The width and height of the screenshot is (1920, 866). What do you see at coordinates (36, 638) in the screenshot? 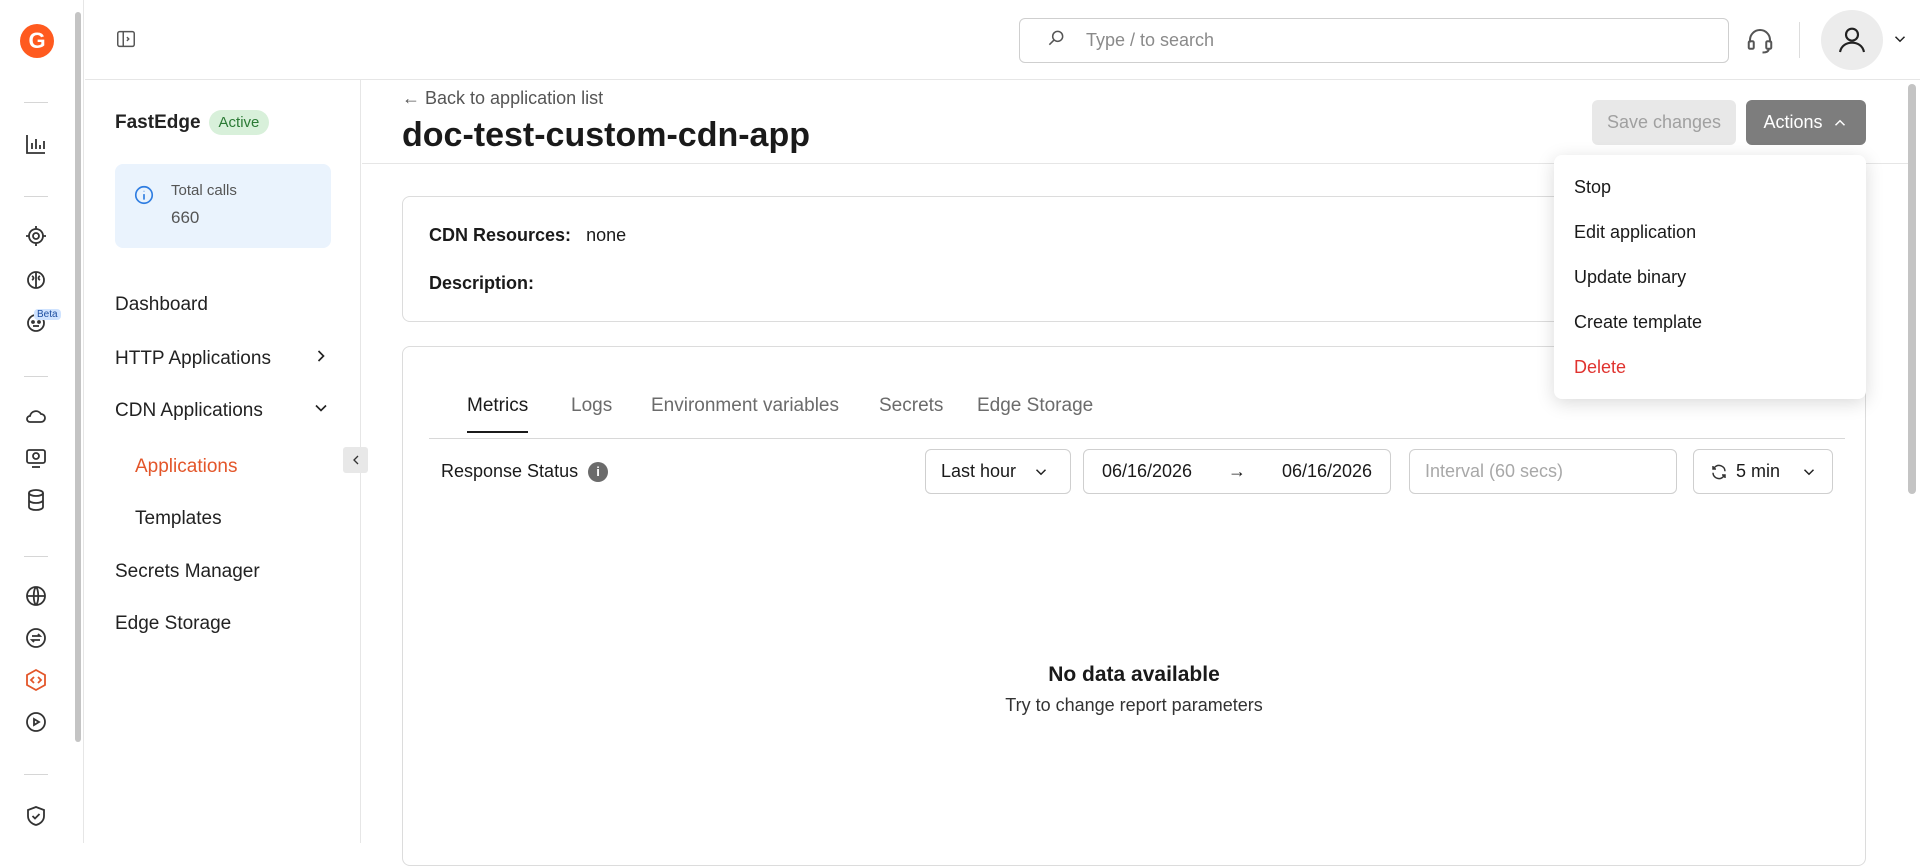
I see `sync-icon` at bounding box center [36, 638].